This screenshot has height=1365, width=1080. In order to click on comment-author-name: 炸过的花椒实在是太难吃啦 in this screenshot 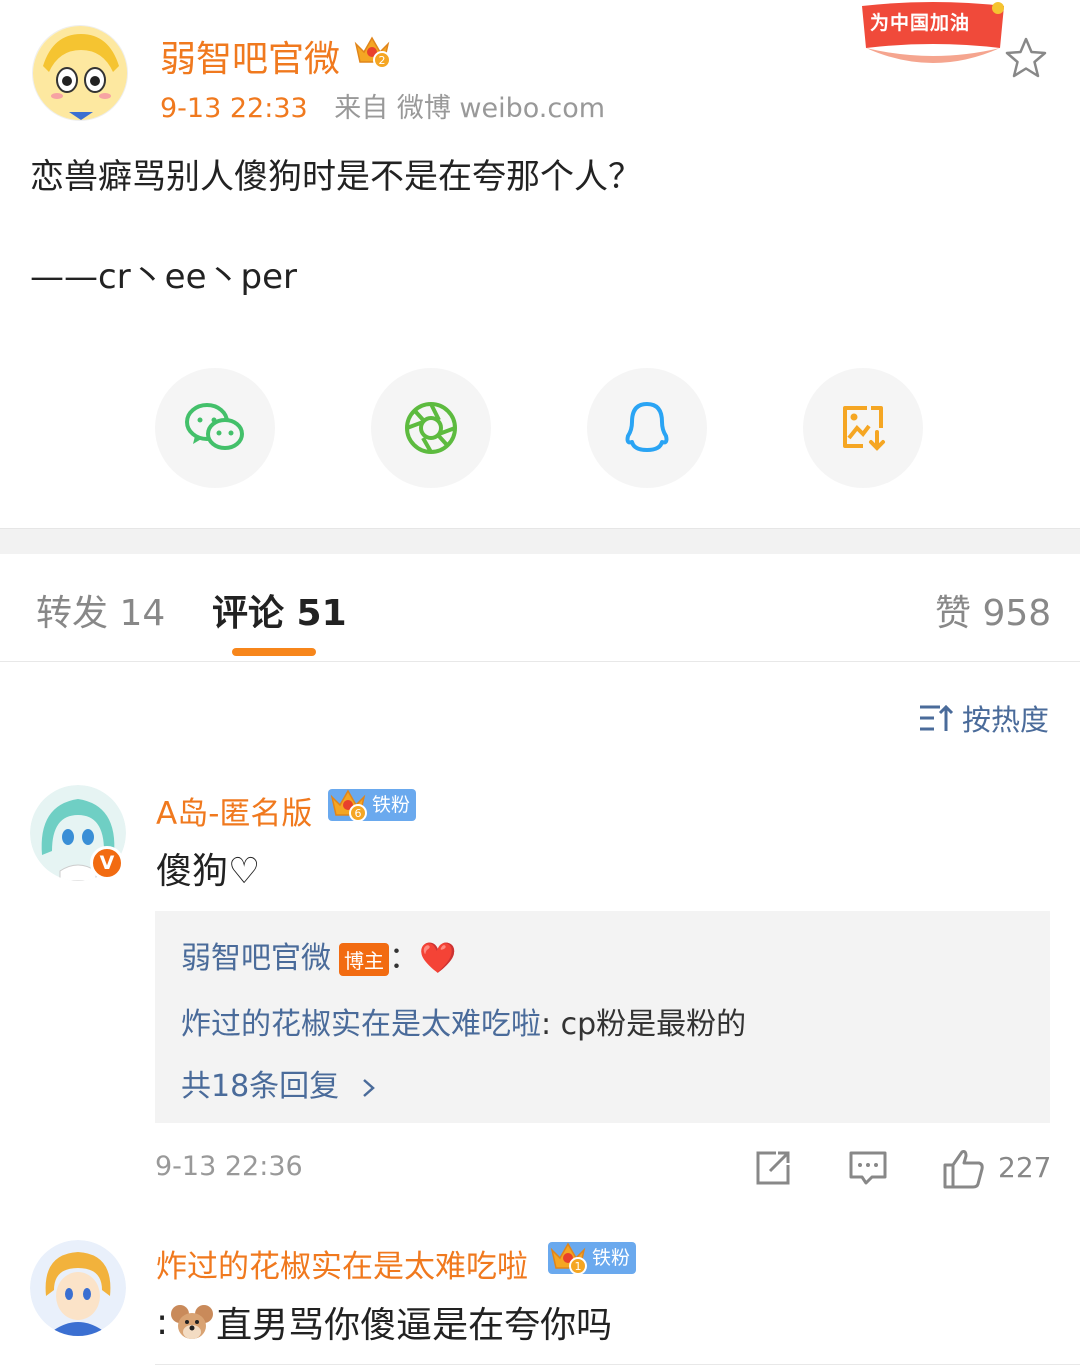, I will do `click(342, 1263)`.